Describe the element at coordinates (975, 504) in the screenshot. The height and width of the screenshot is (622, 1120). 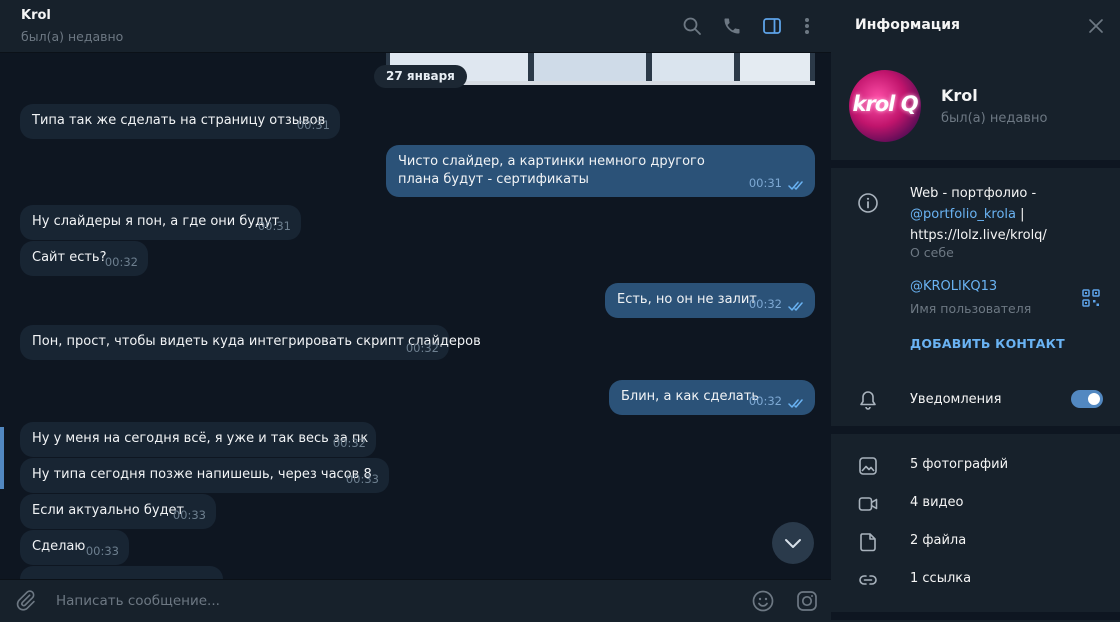
I see `media-videos: 4 видео` at that location.